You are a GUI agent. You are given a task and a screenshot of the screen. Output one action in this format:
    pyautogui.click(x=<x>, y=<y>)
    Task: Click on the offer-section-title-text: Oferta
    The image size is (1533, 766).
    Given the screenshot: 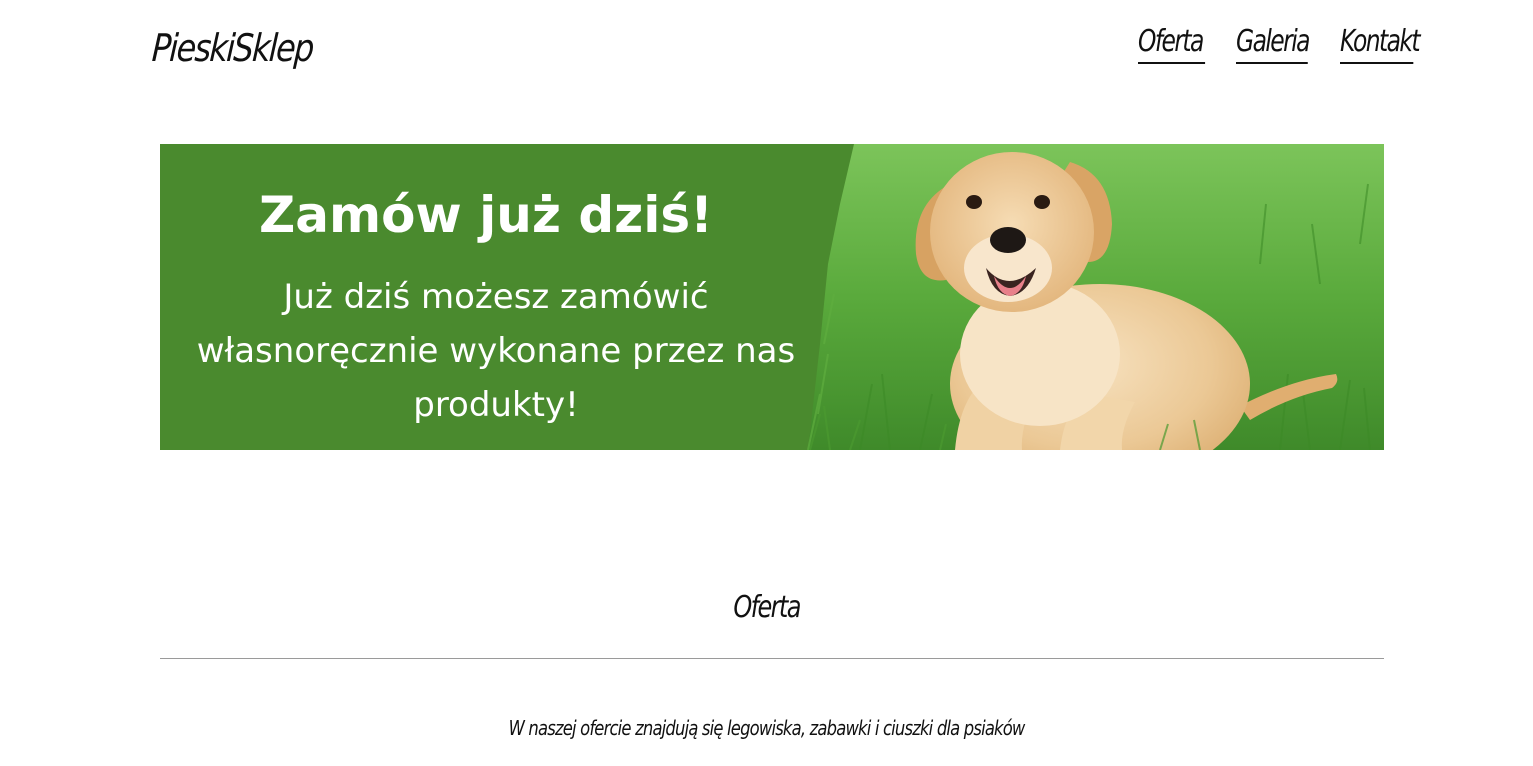 What is the action you would take?
    pyautogui.click(x=767, y=607)
    